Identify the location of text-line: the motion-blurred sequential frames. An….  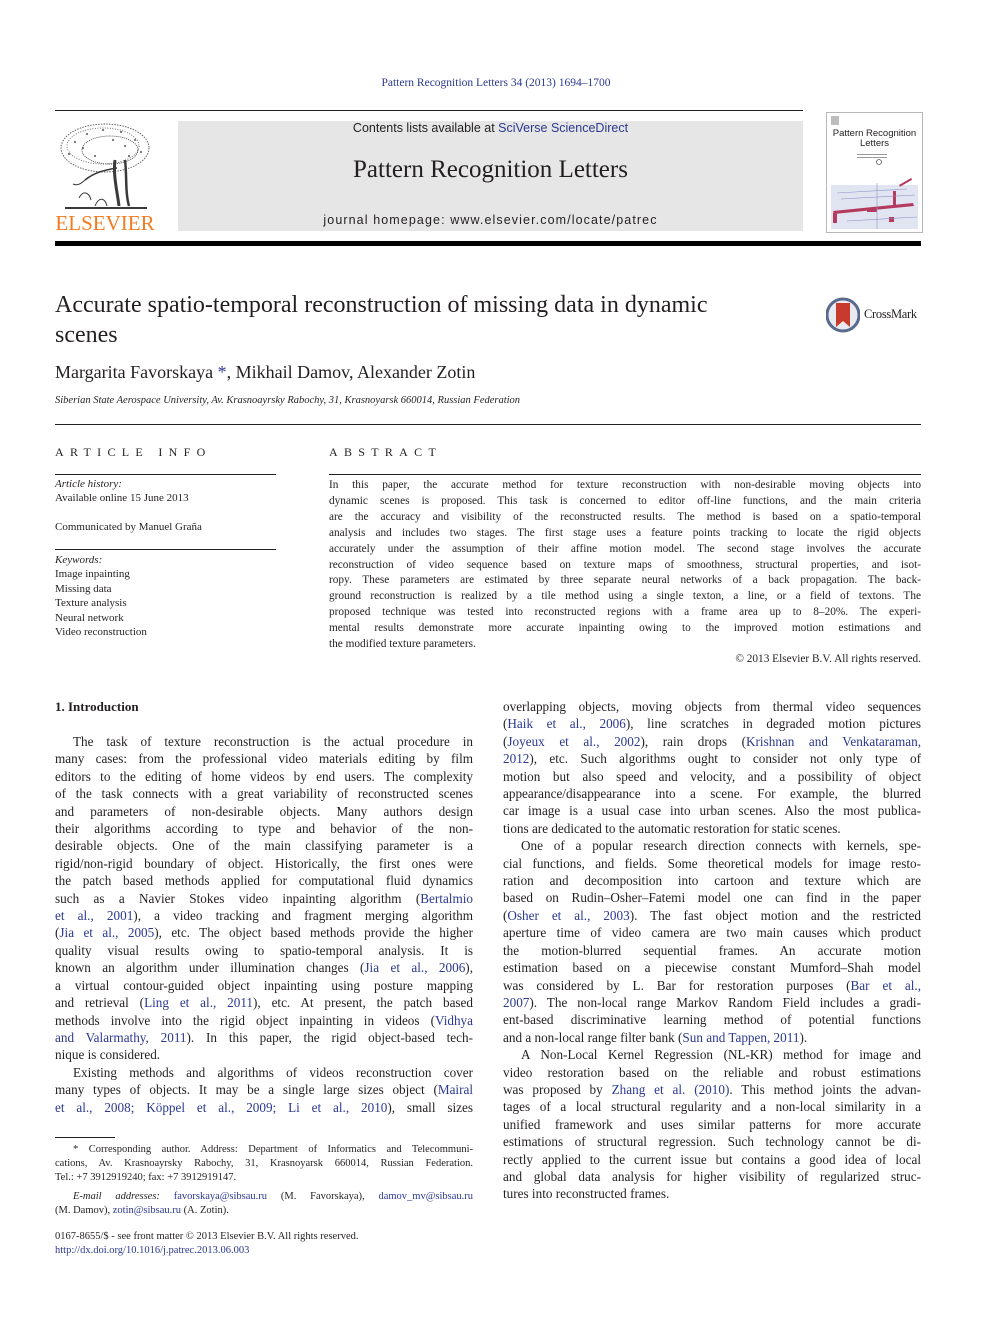
(712, 950).